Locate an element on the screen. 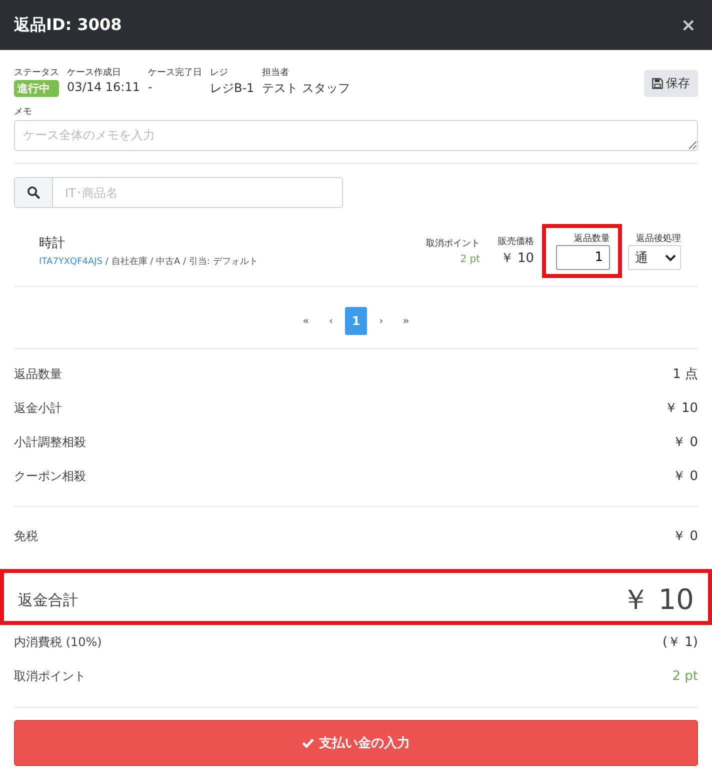 The width and height of the screenshot is (712, 769). column-label: 販売価格 is located at coordinates (516, 242).